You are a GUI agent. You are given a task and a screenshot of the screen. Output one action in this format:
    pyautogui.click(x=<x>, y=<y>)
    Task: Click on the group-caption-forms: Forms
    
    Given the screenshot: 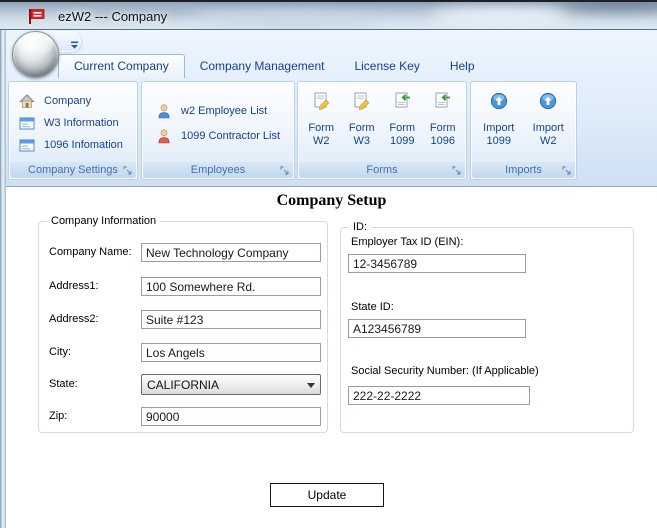 What is the action you would take?
    pyautogui.click(x=382, y=170)
    